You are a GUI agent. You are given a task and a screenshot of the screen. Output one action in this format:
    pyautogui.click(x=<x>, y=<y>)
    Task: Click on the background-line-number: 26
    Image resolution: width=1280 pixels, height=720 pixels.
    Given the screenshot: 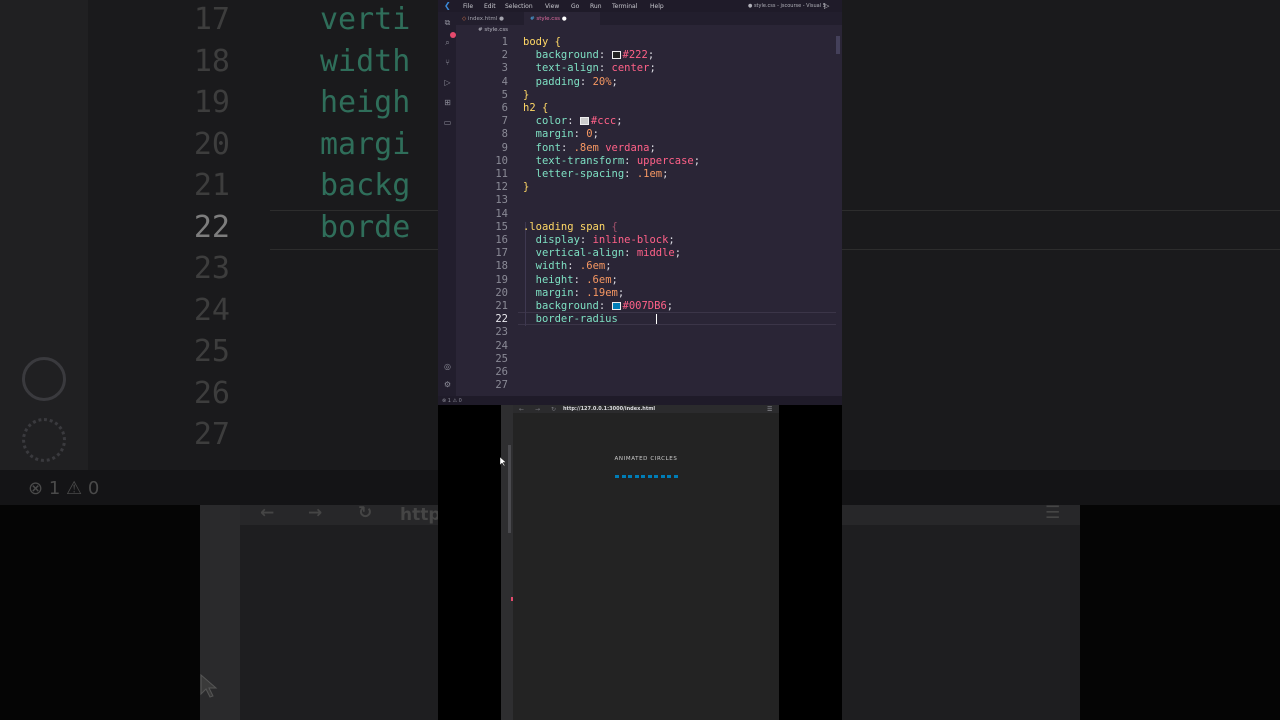 What is the action you would take?
    pyautogui.click(x=211, y=393)
    